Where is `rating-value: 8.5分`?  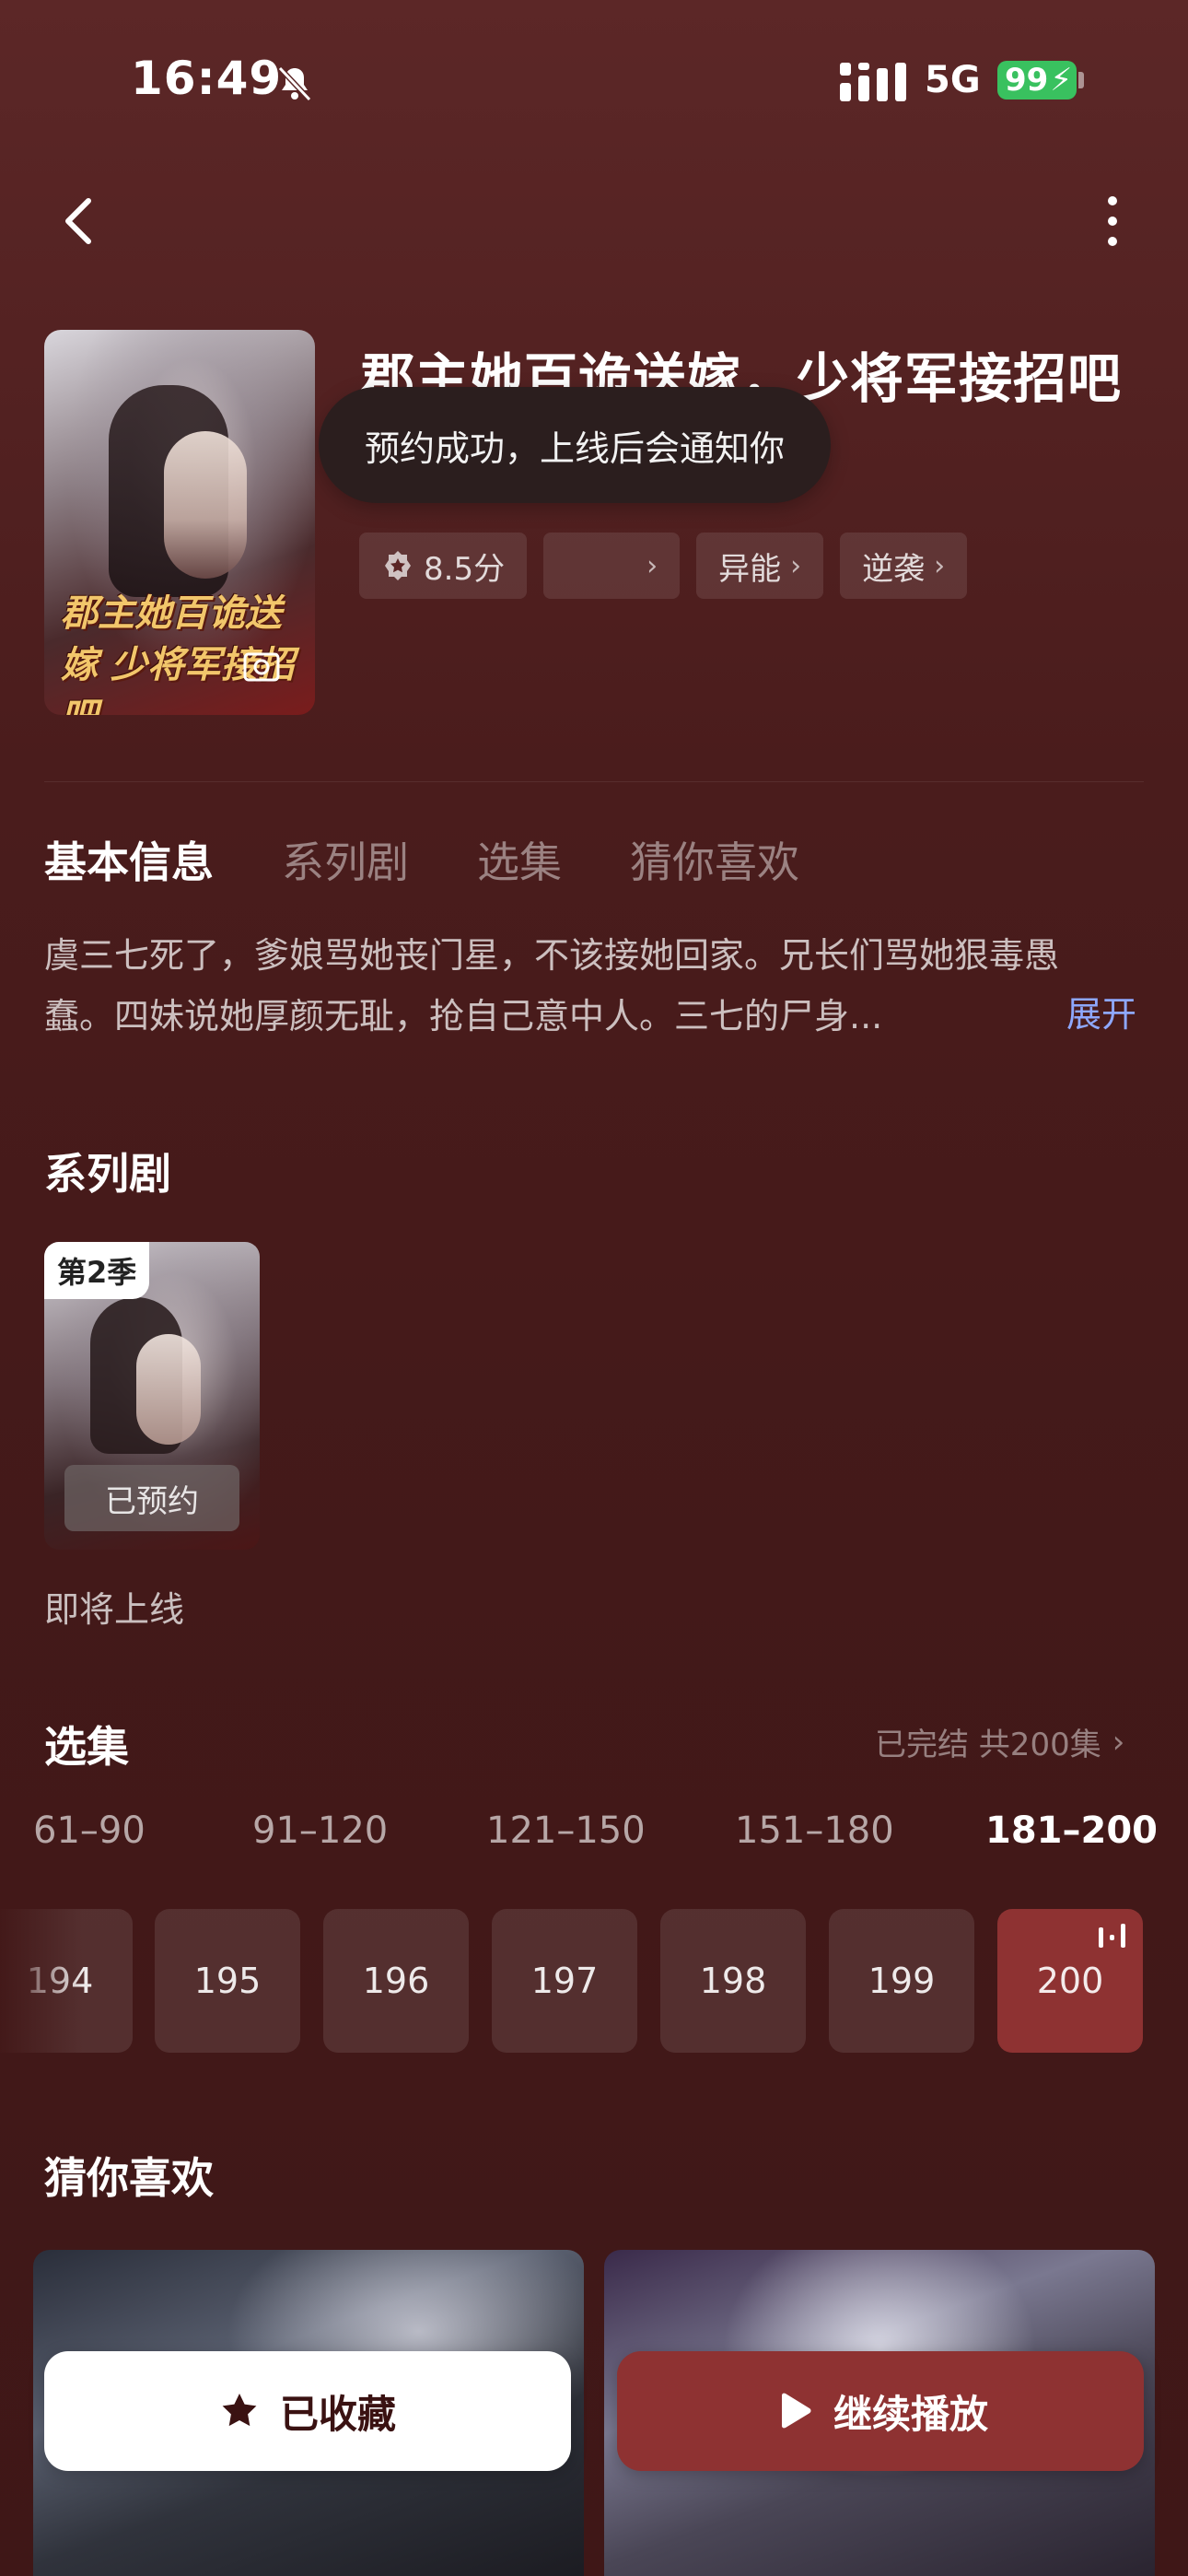 rating-value: 8.5分 is located at coordinates (465, 569).